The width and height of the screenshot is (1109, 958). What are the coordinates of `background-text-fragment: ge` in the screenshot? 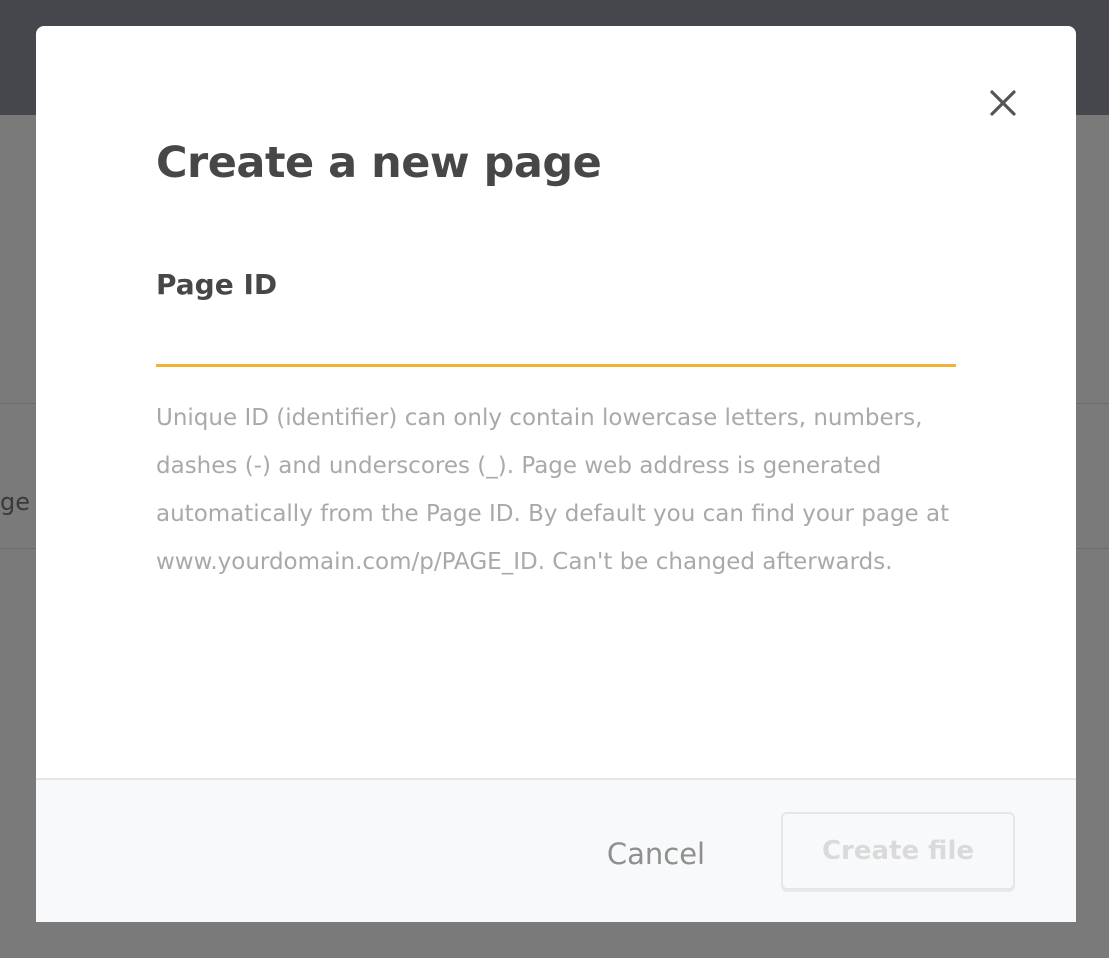 It's located at (15, 502).